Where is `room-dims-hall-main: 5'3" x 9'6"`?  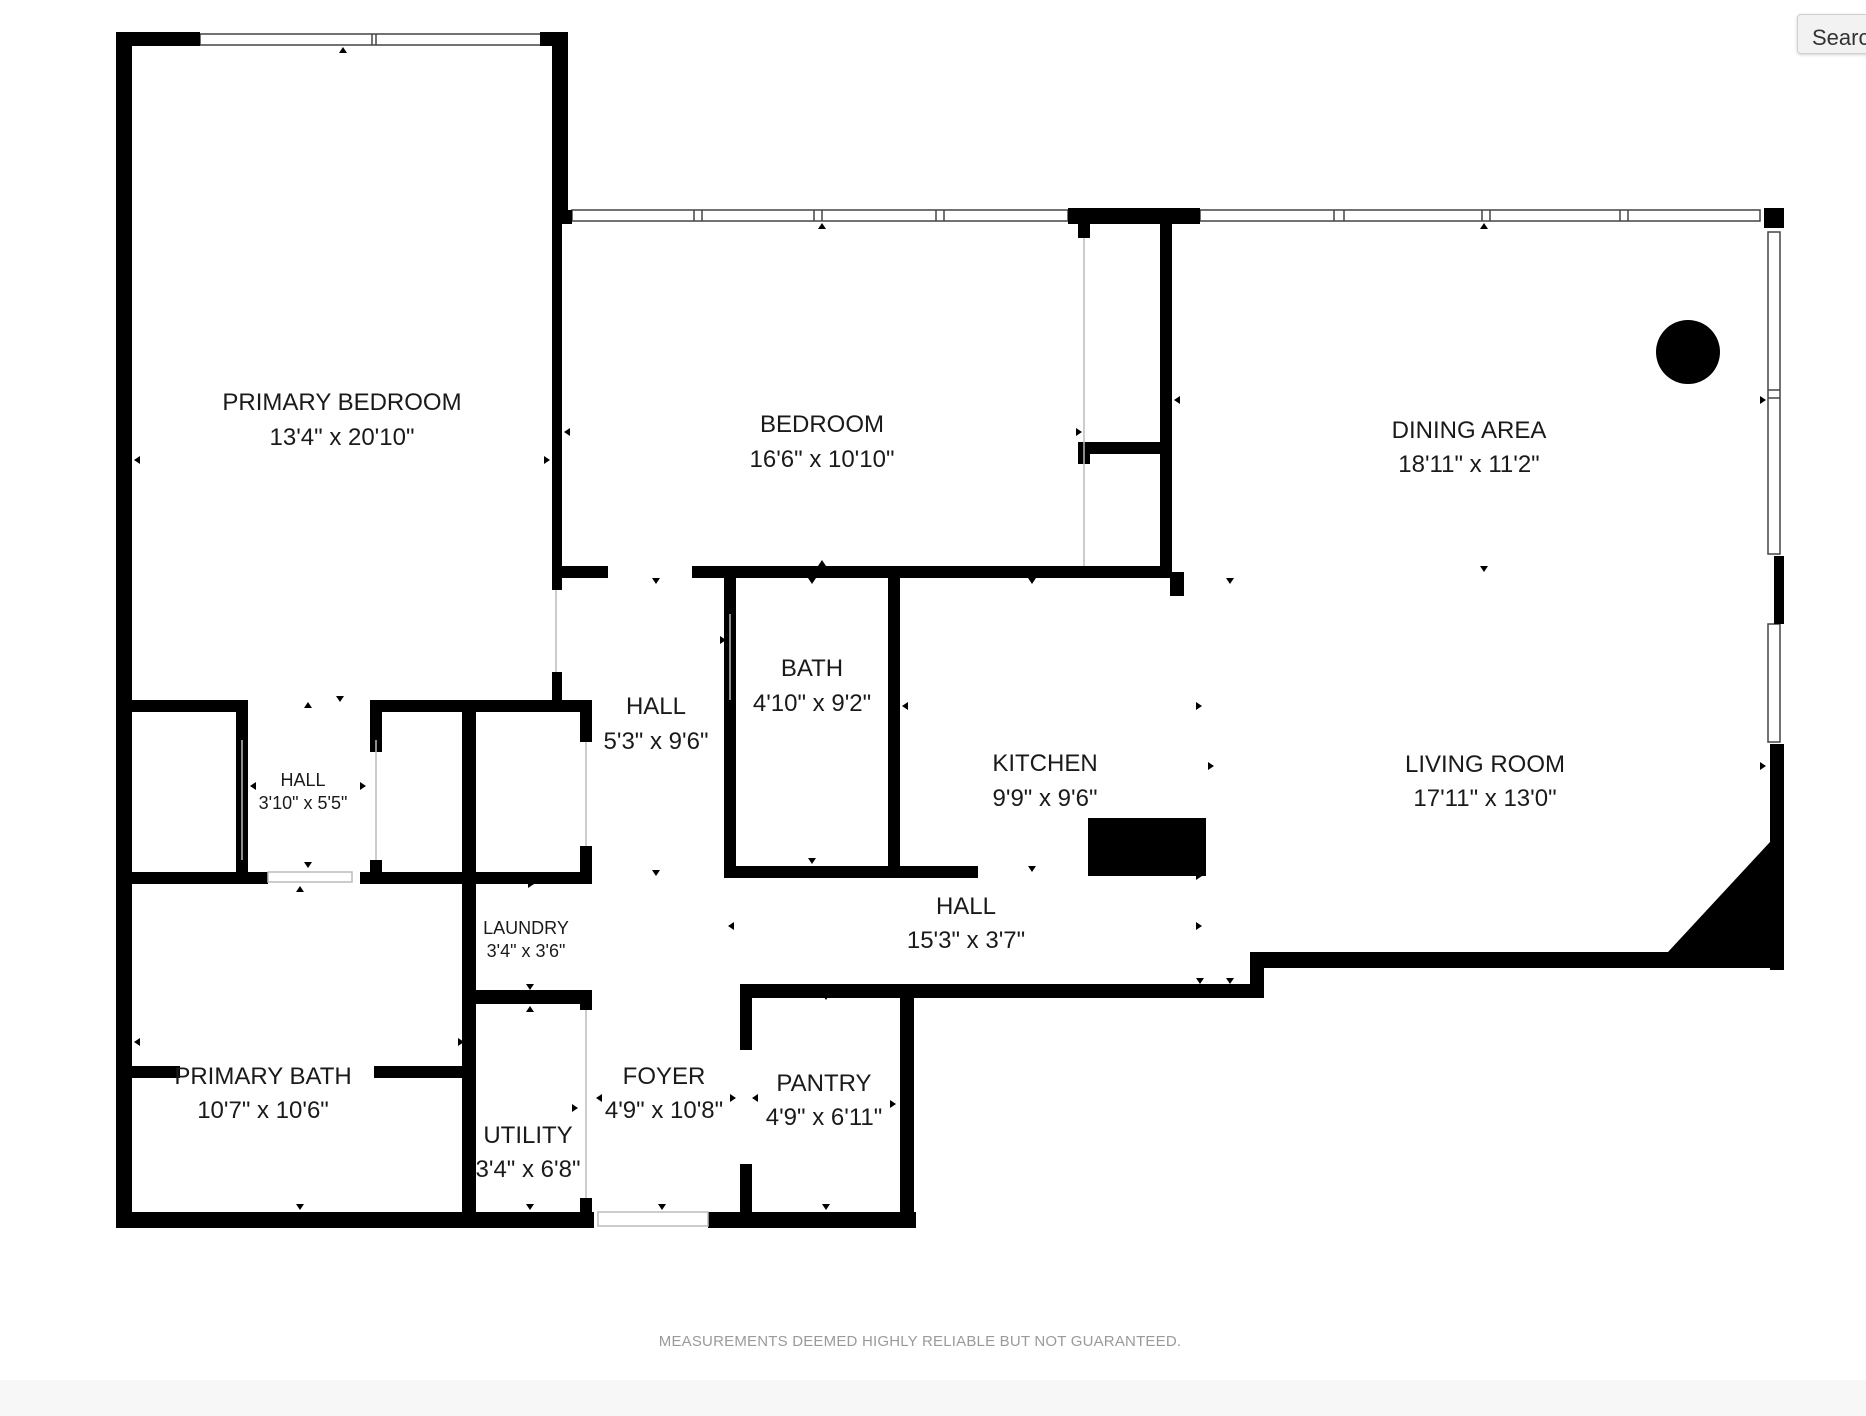 room-dims-hall-main: 5'3" x 9'6" is located at coordinates (656, 741).